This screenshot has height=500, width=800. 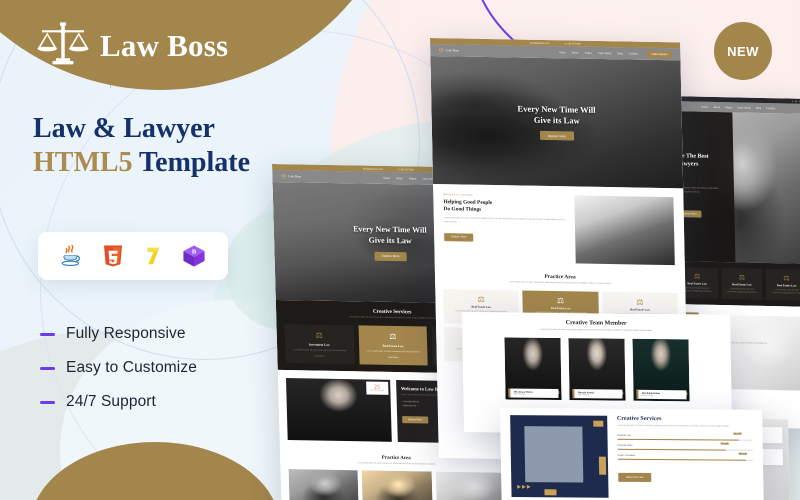 I want to click on skill-value: 80%, so click(x=724, y=443).